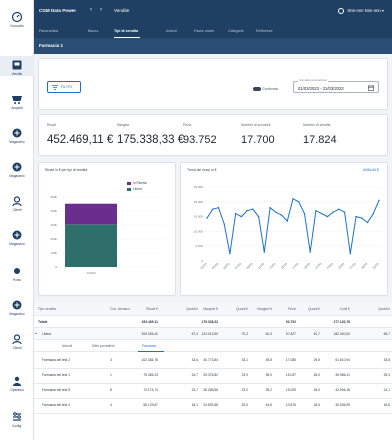 Image resolution: width=392 pixels, height=440 pixels. Describe the element at coordinates (386, 405) in the screenshot. I see `table-cell: 16,8` at that location.